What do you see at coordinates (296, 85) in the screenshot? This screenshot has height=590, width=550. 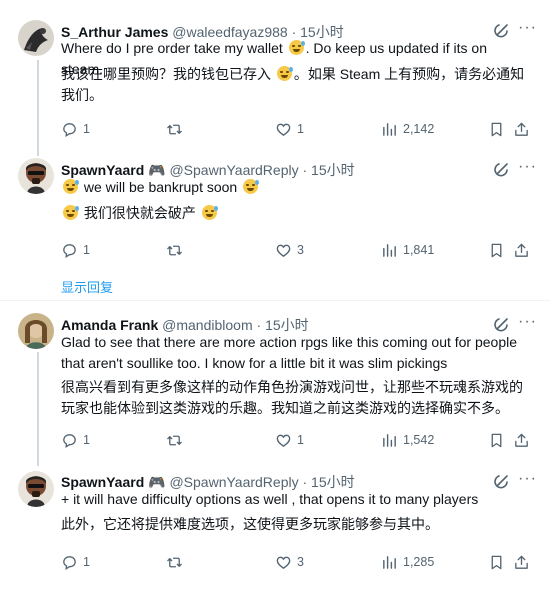 I see `tweet-translation: 我该在哪里预购？我的钱包已存入 。如果 Steam 上有预购，请务必通知我们。` at bounding box center [296, 85].